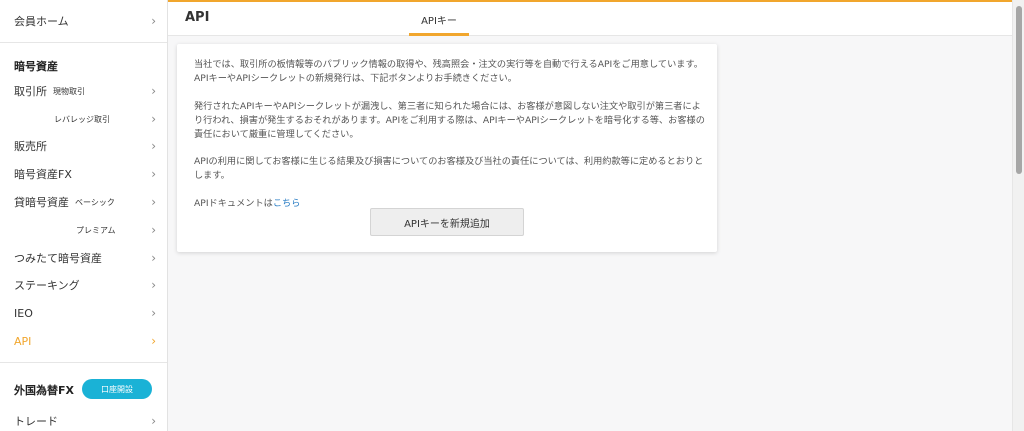  What do you see at coordinates (83, 174) in the screenshot?
I see `sidebar-item-crypto-fx: 暗号資産FX ›` at bounding box center [83, 174].